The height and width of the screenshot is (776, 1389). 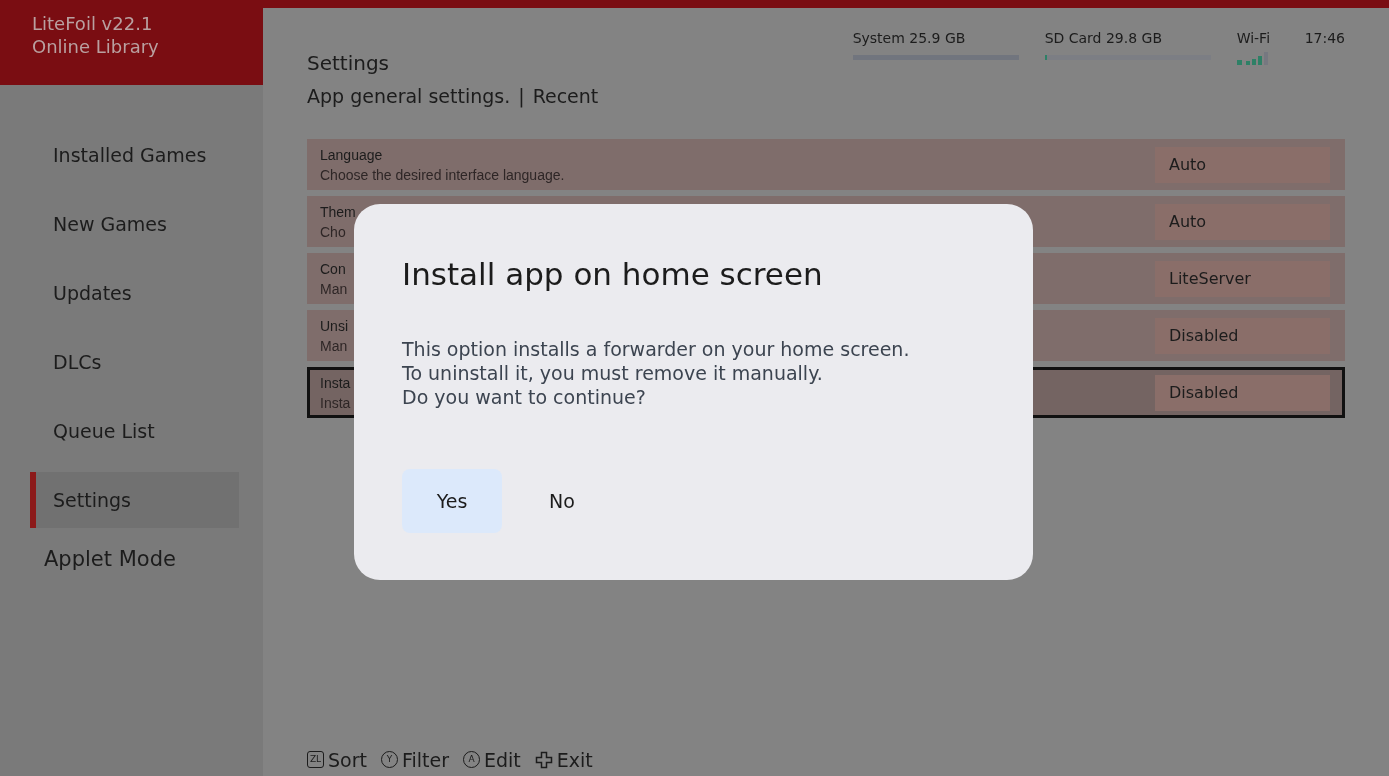 I want to click on sidebar-item: DLCs, so click(x=134, y=362).